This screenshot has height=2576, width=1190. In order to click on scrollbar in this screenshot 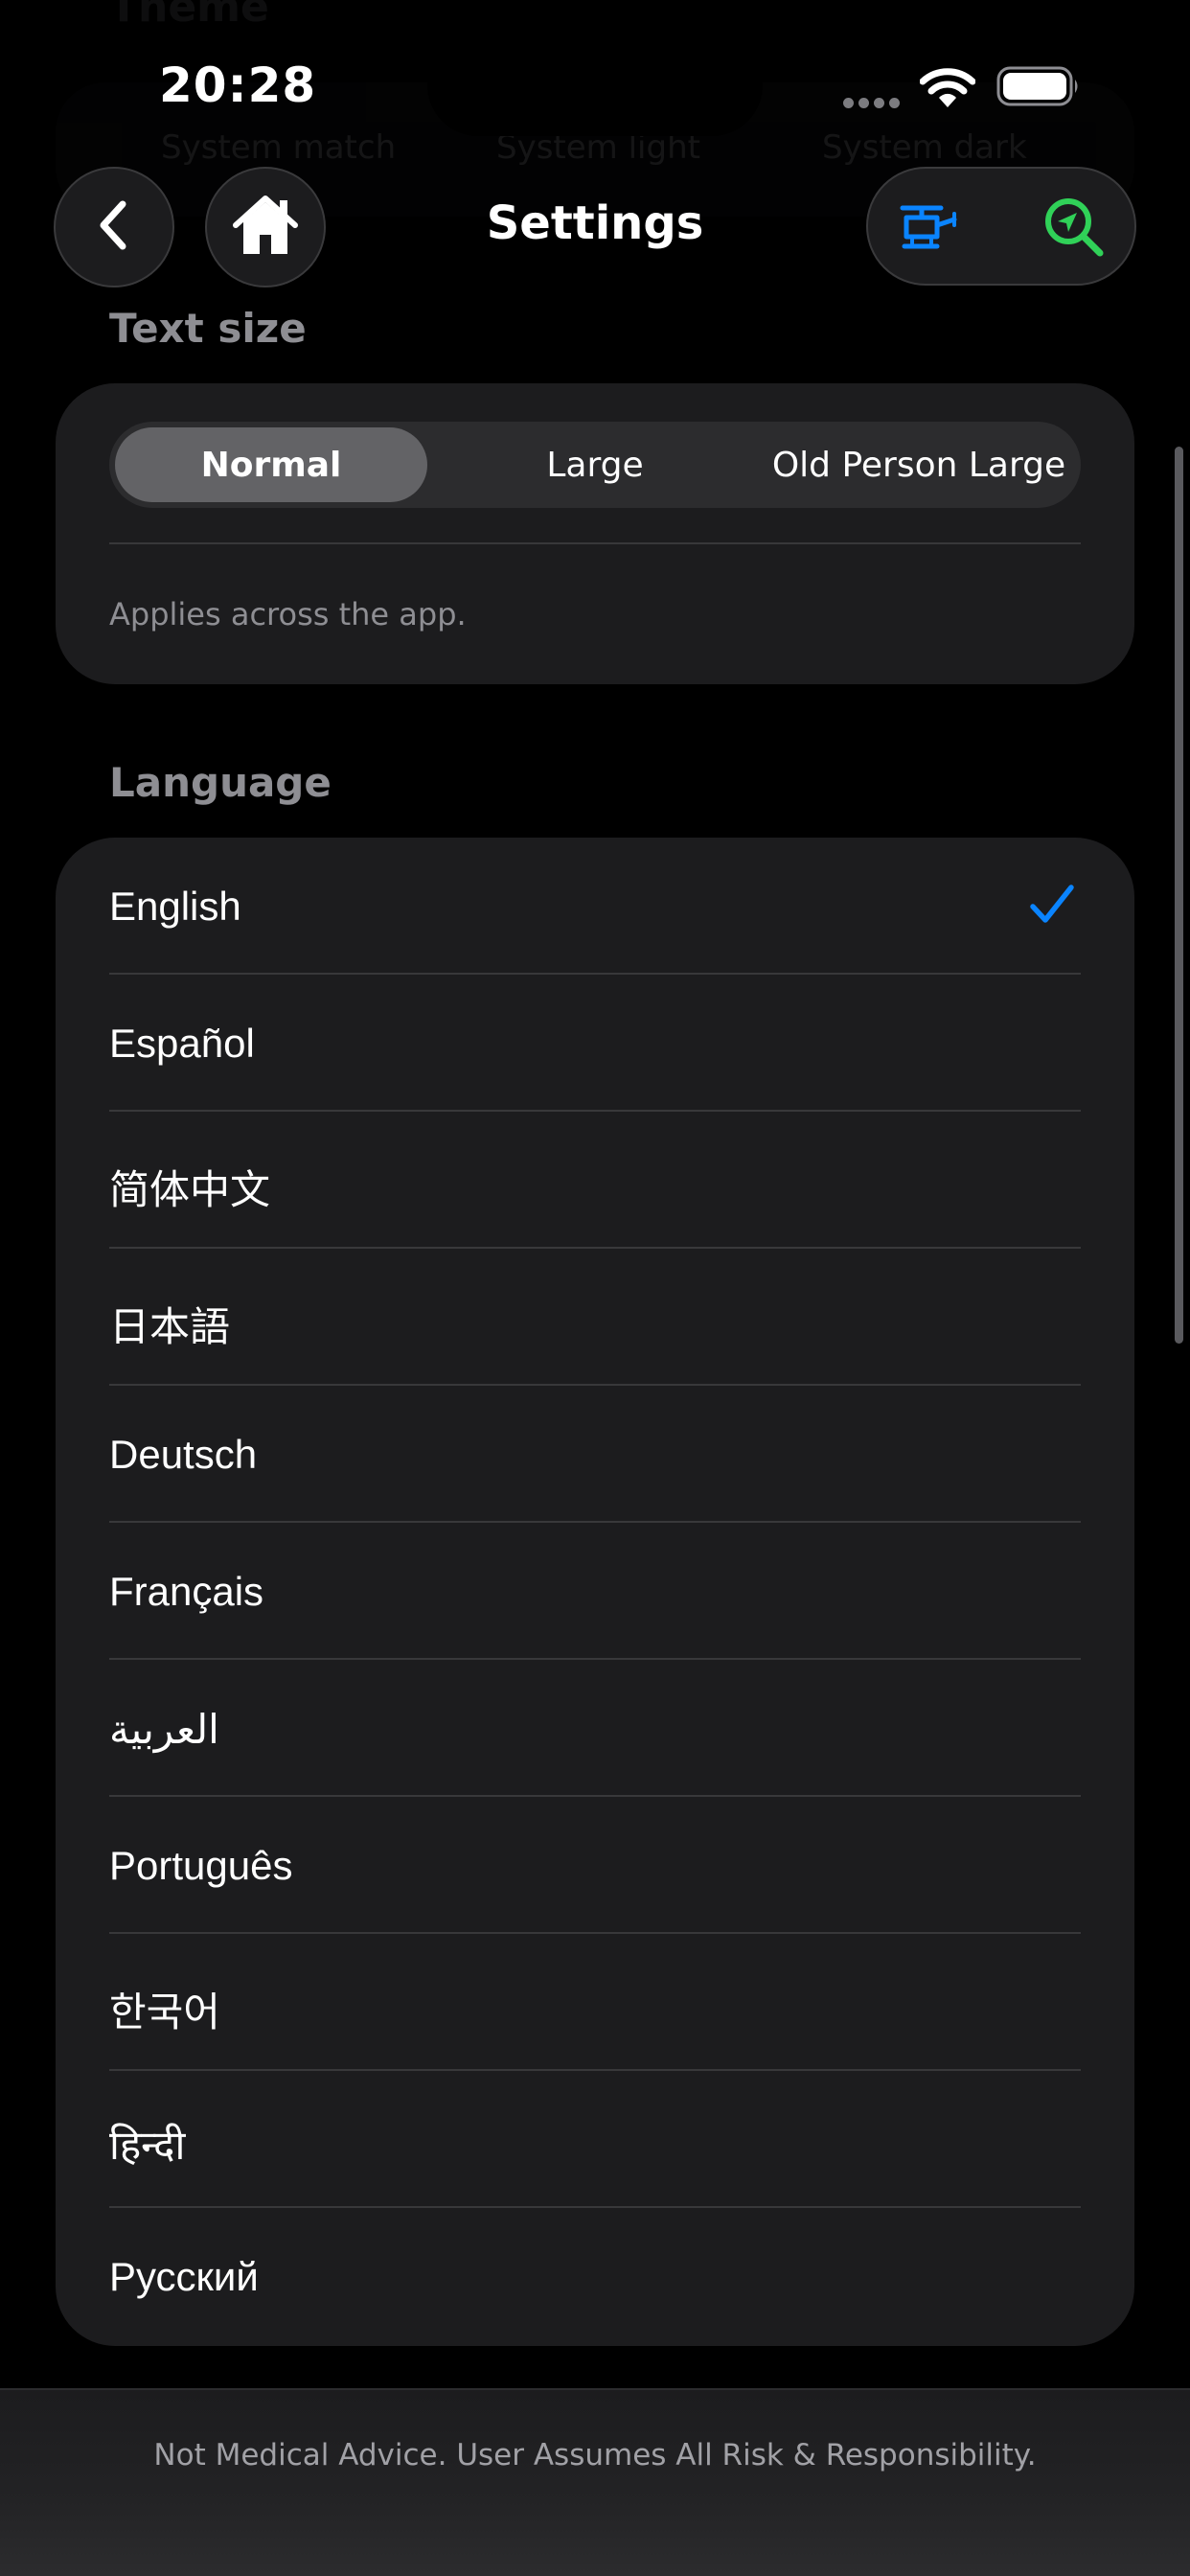, I will do `click(1179, 895)`.